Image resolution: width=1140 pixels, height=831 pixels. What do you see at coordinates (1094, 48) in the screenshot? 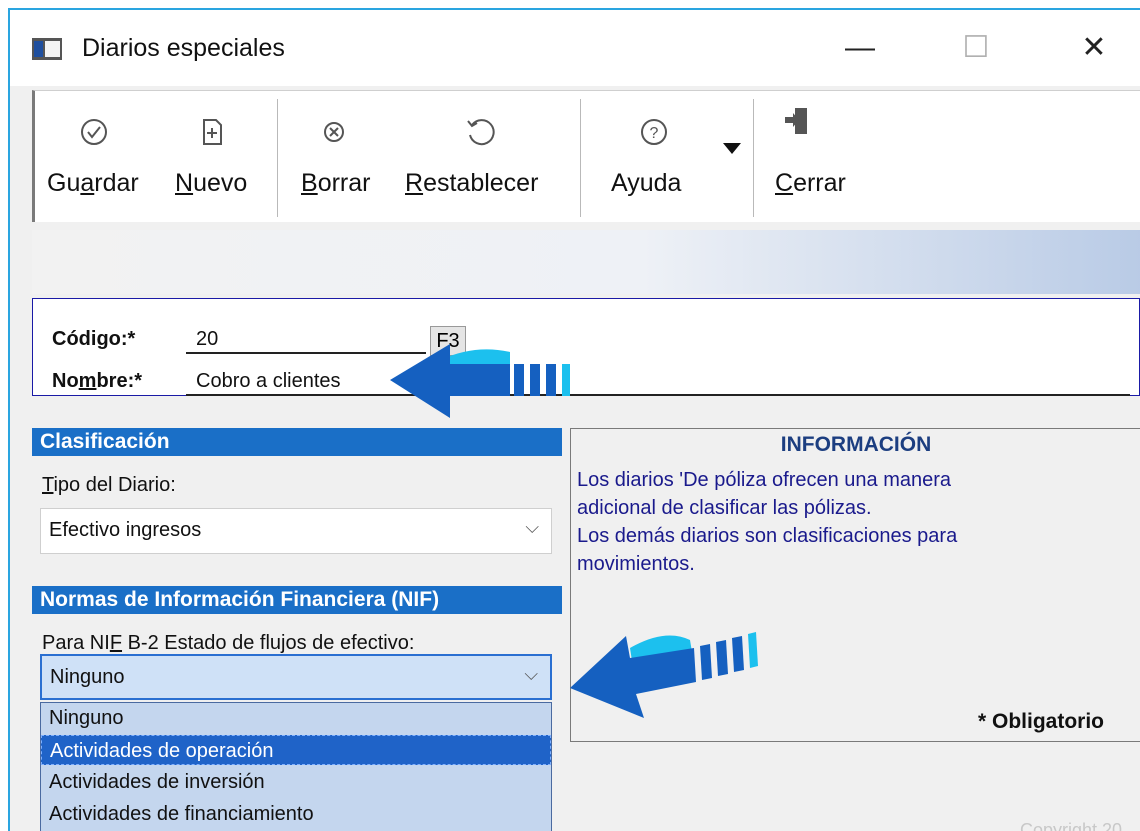
I see `close-button: ✕` at bounding box center [1094, 48].